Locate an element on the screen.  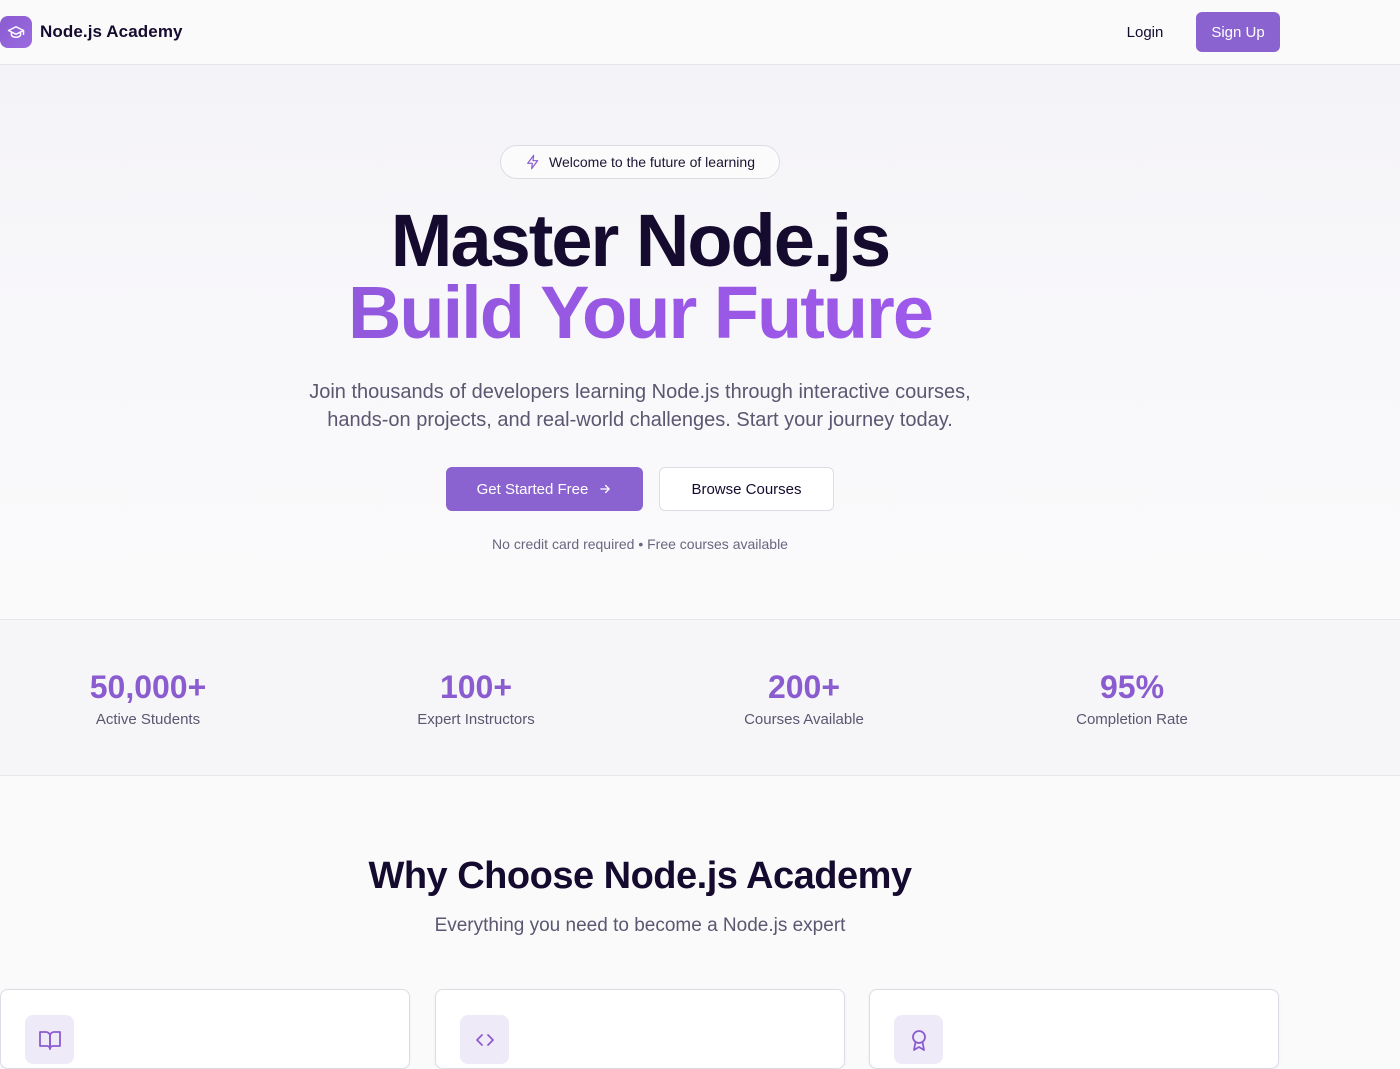
stat-label: Expert Instructors is located at coordinates (476, 719).